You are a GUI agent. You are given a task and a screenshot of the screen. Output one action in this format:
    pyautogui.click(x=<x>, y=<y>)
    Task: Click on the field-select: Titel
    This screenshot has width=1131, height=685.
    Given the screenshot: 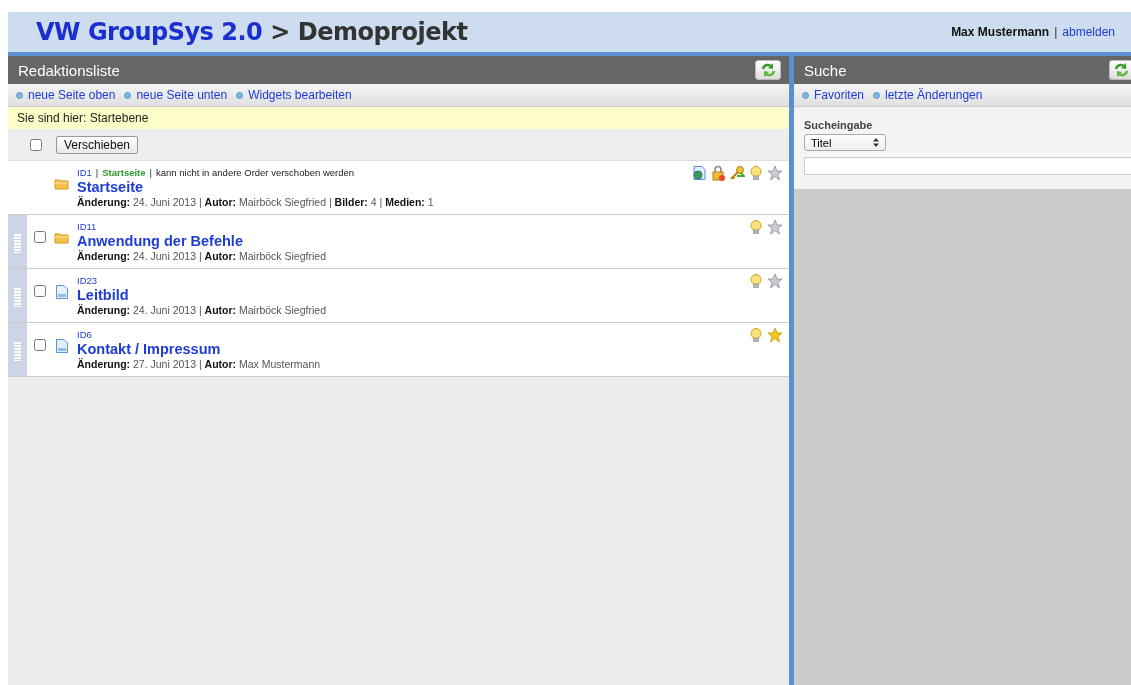 What is the action you would take?
    pyautogui.click(x=845, y=142)
    